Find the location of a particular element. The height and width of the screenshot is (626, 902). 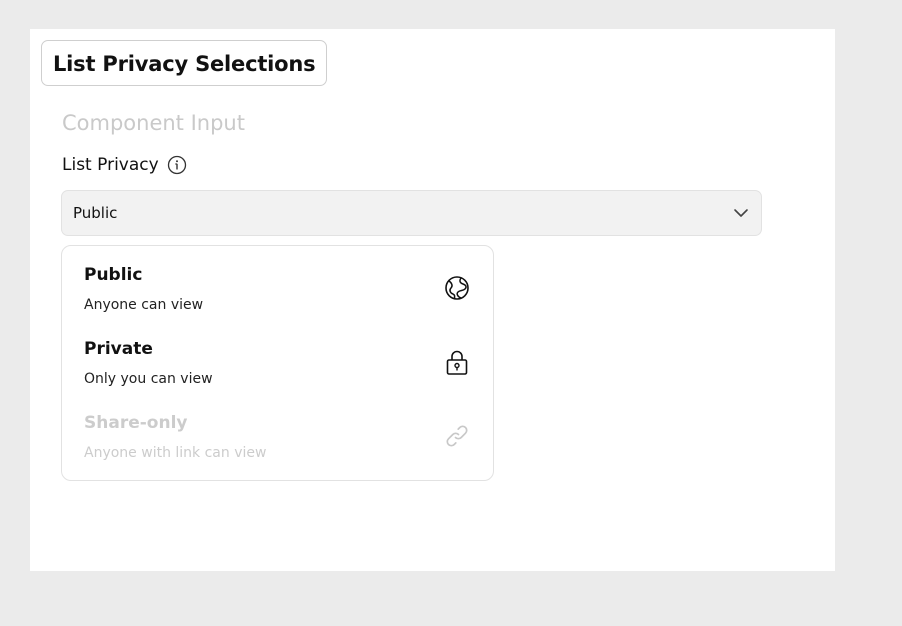

field-label-row: List Privacy is located at coordinates (124, 165).